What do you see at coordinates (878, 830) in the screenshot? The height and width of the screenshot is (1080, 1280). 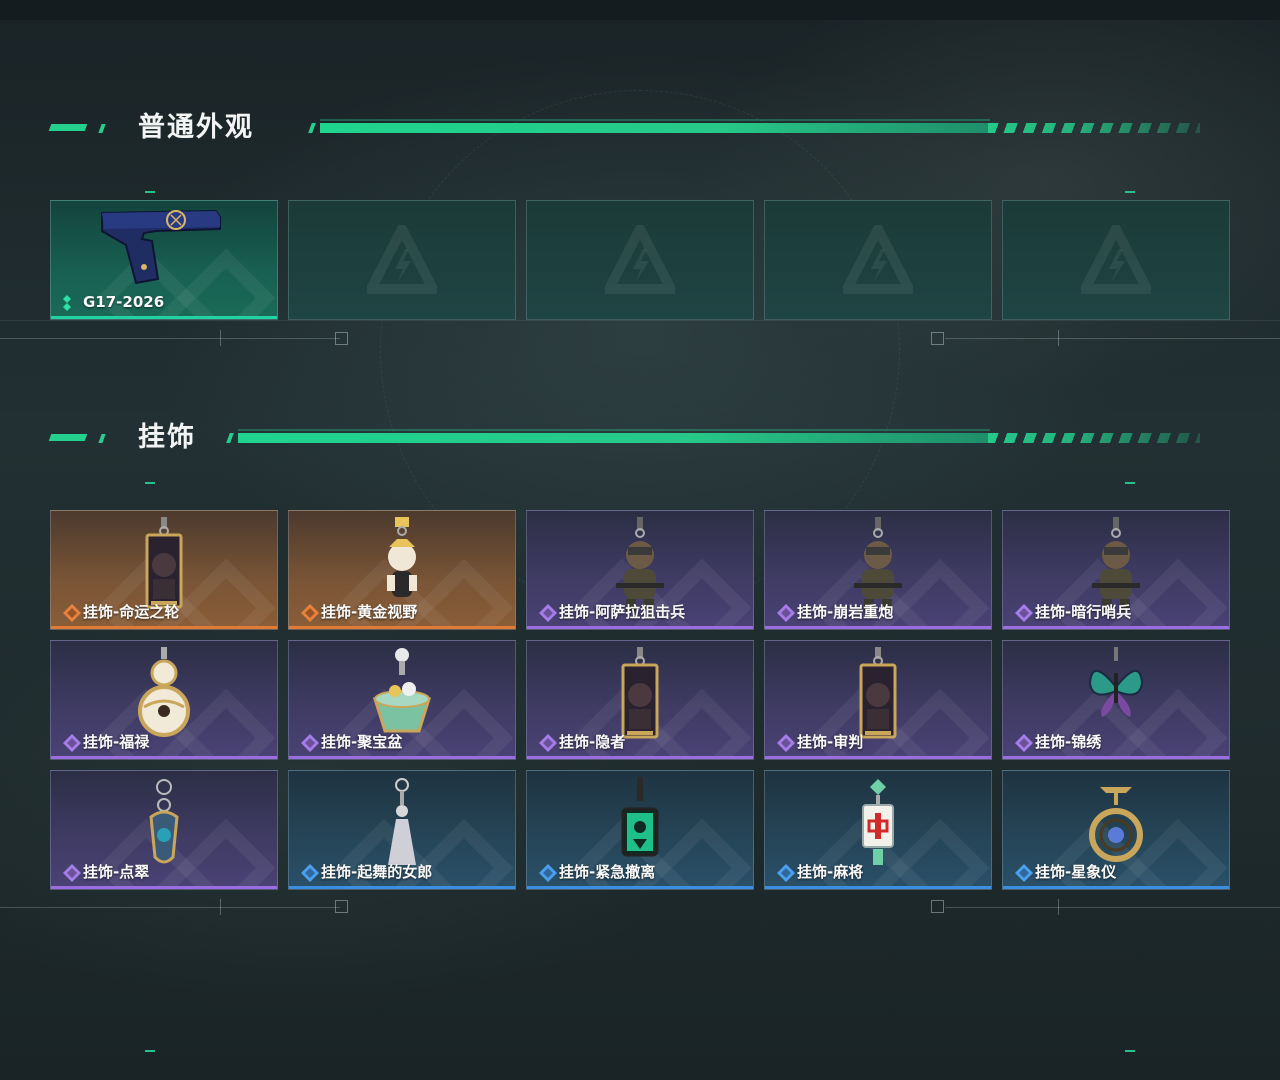 I see `item-card: 挂饰-麻将` at bounding box center [878, 830].